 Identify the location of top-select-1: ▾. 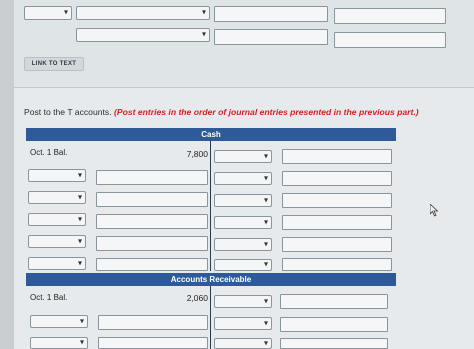
(48, 13).